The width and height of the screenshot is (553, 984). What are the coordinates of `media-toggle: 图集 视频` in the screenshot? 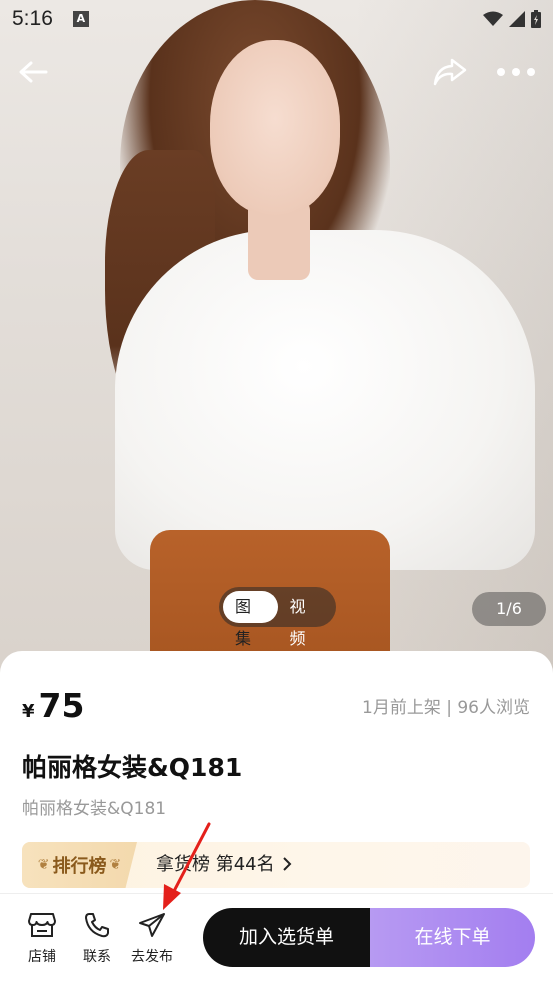 It's located at (277, 617).